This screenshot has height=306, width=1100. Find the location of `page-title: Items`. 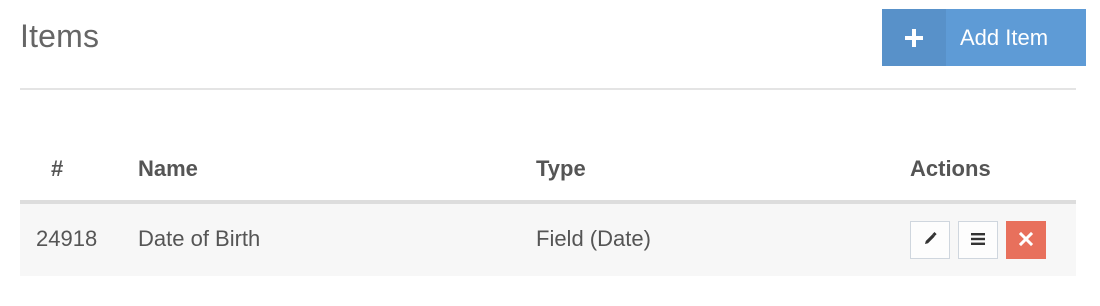

page-title: Items is located at coordinates (60, 36).